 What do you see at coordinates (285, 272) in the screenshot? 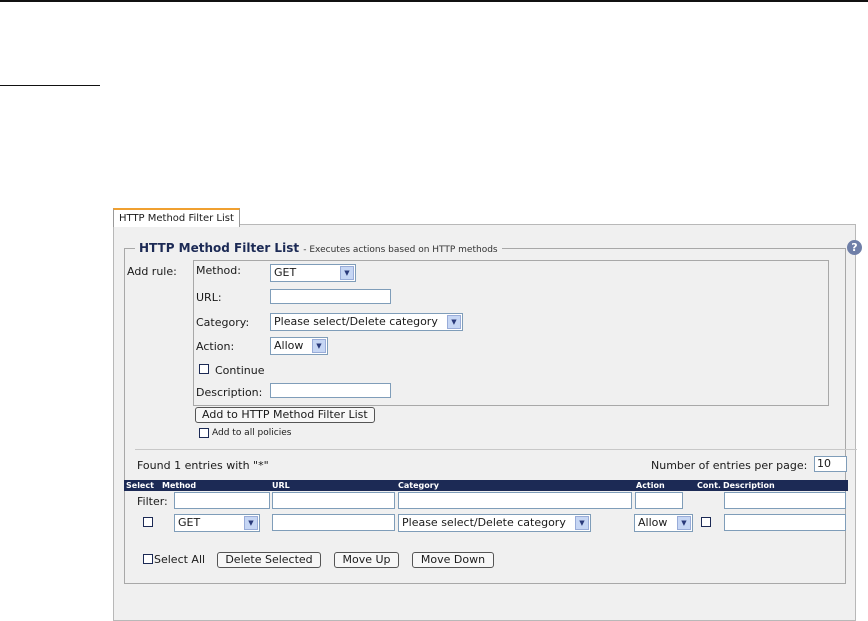
I see `method-select-value: GET` at bounding box center [285, 272].